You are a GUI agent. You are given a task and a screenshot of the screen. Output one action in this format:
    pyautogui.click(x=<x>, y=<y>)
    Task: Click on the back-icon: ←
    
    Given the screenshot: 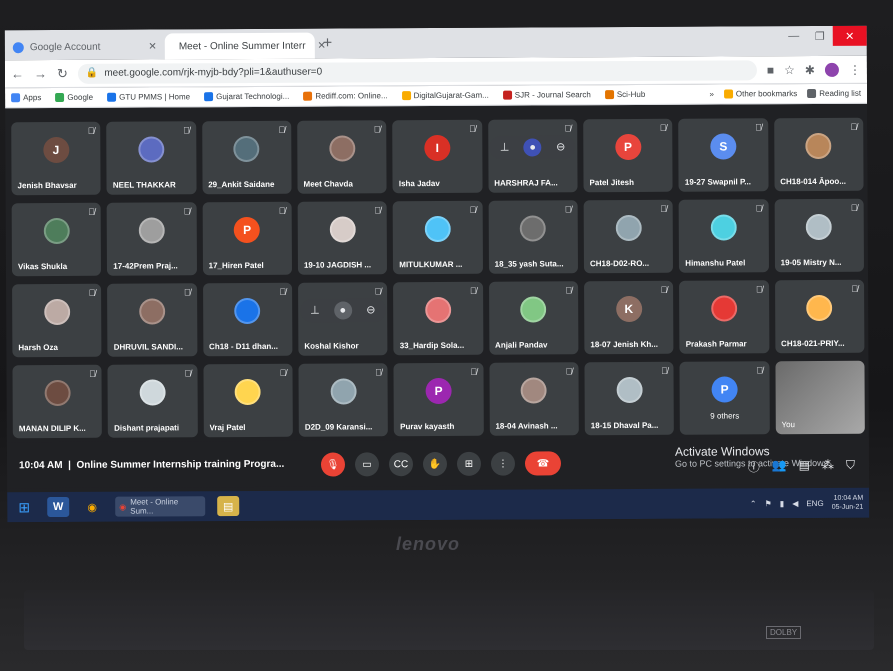 What is the action you would take?
    pyautogui.click(x=17, y=73)
    